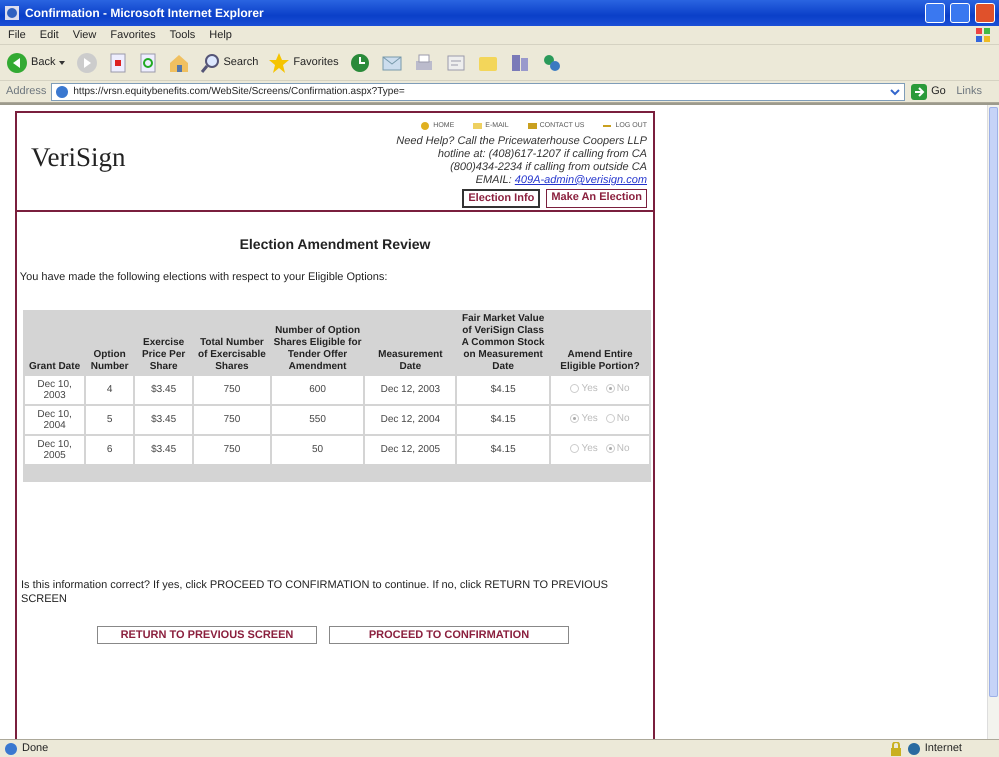 The image size is (999, 757). I want to click on star-icon, so click(279, 63).